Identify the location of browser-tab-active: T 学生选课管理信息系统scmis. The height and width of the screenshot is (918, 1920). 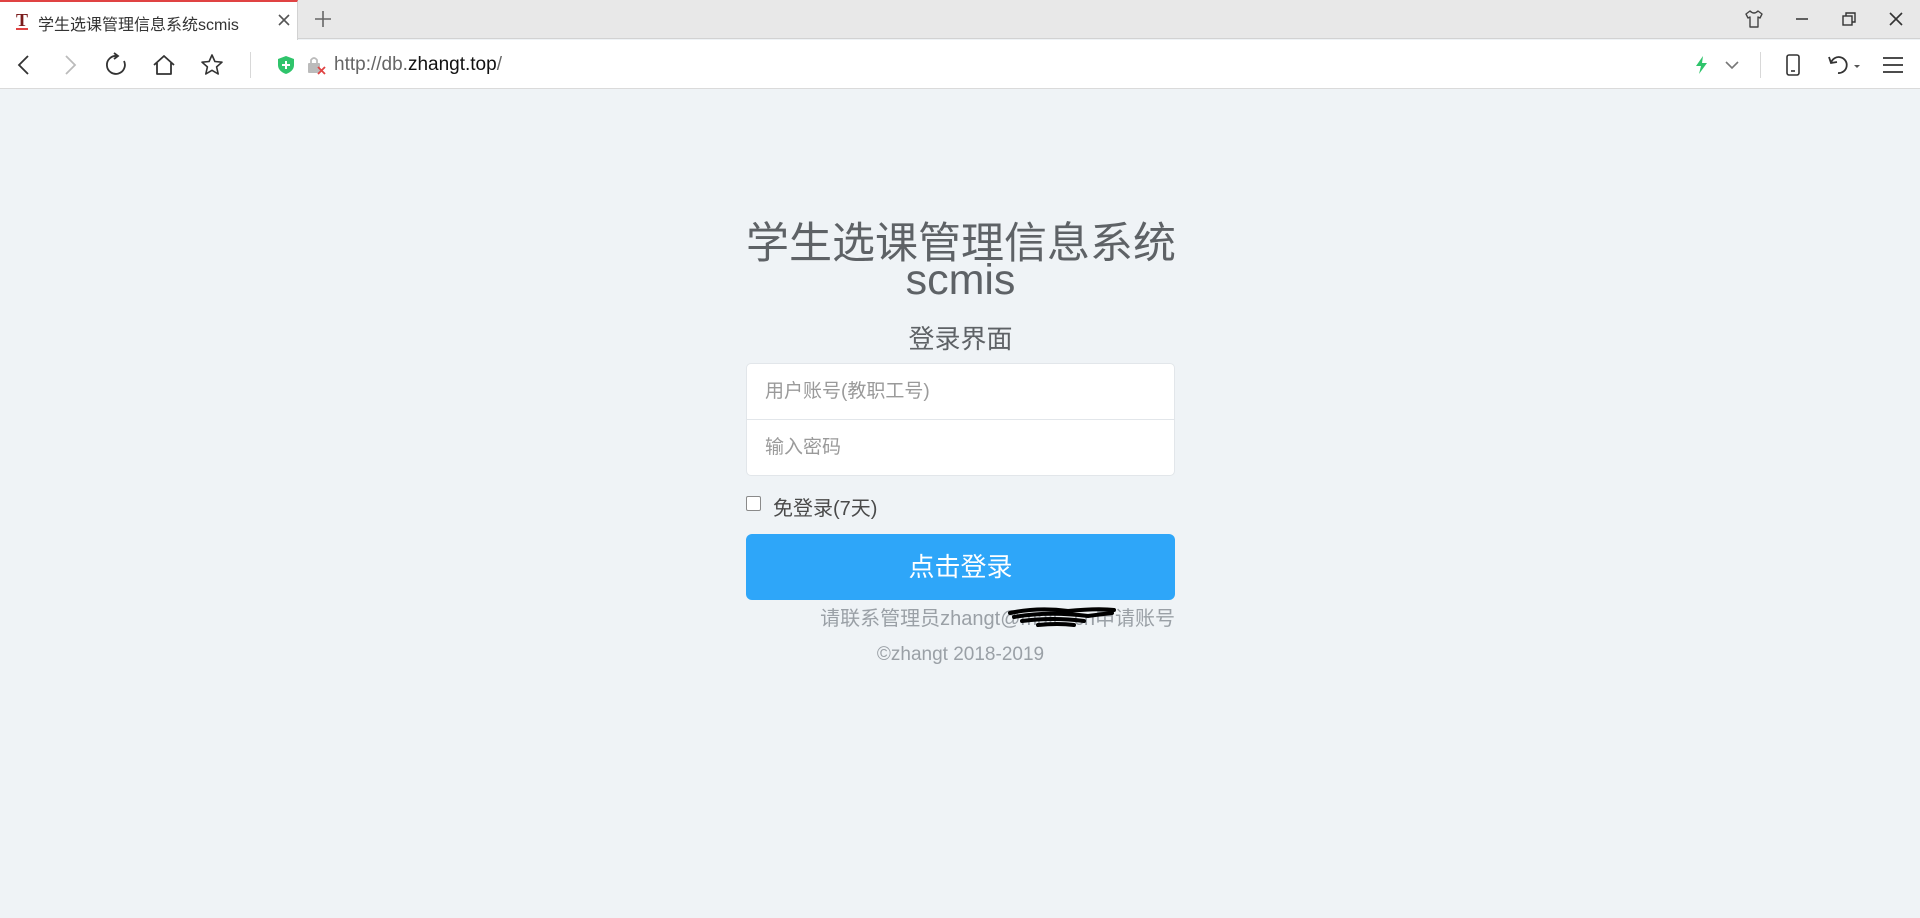
(149, 20).